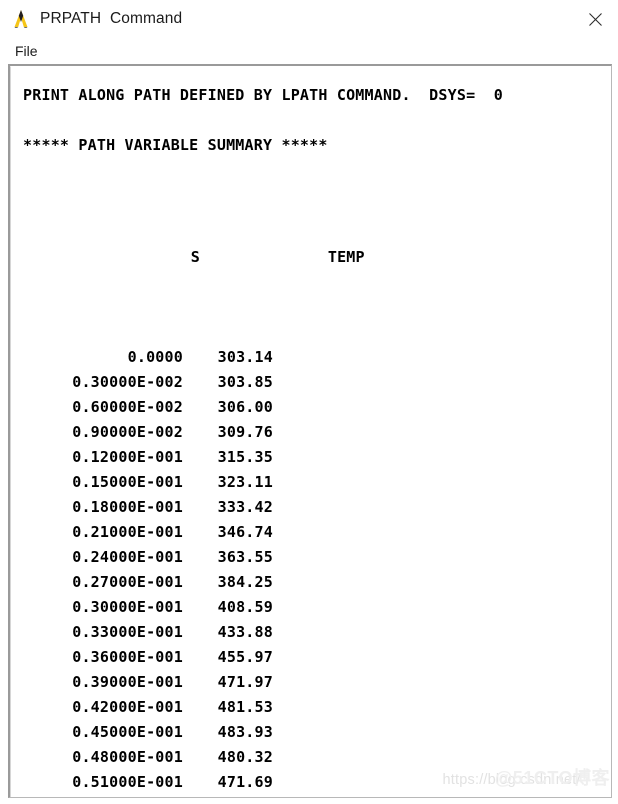  What do you see at coordinates (317, 707) in the screenshot?
I see `table-row: 0.42000E-001 481.53` at bounding box center [317, 707].